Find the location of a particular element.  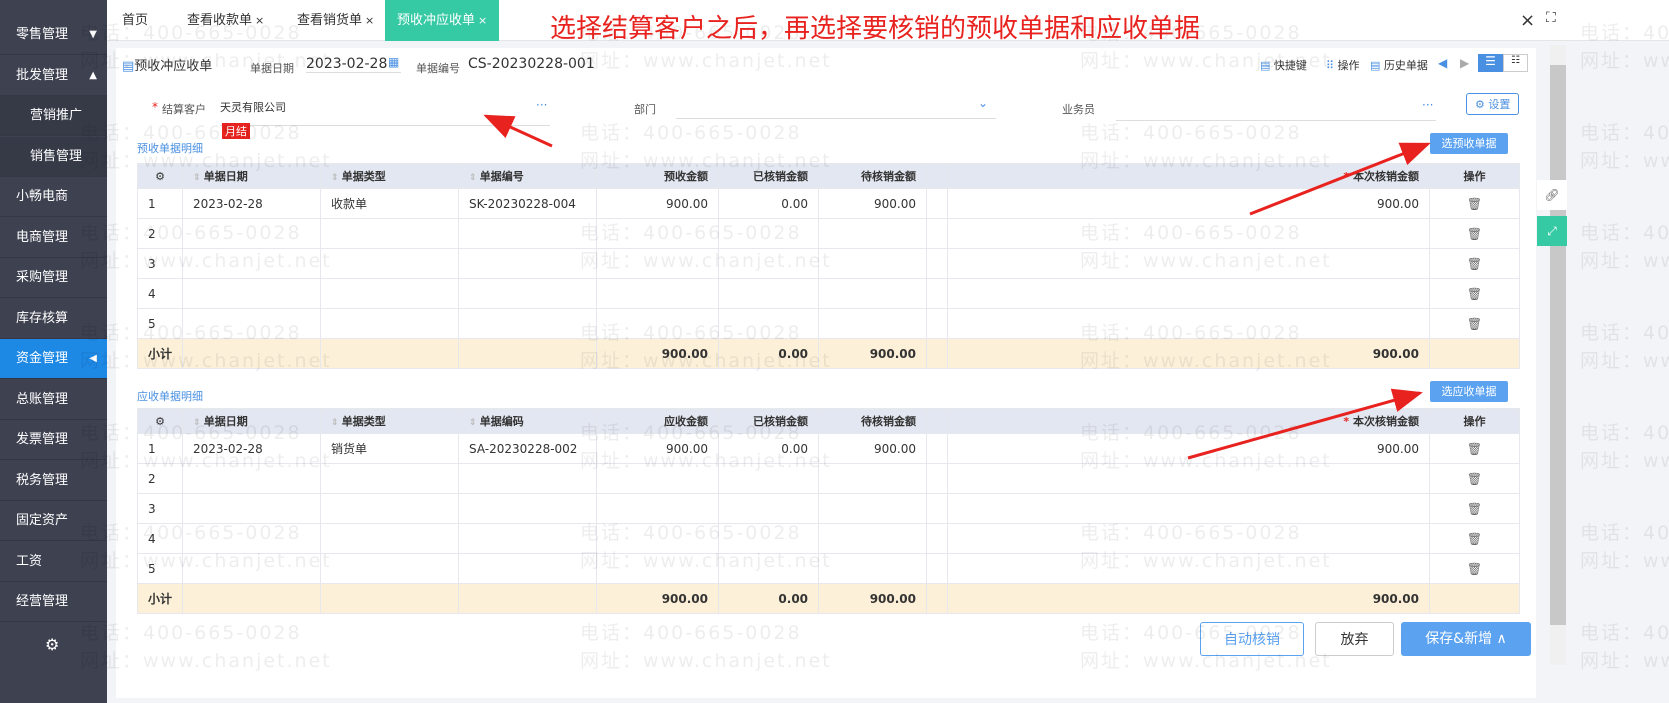

arrow-select-receivable is located at coordinates (1305, 424).